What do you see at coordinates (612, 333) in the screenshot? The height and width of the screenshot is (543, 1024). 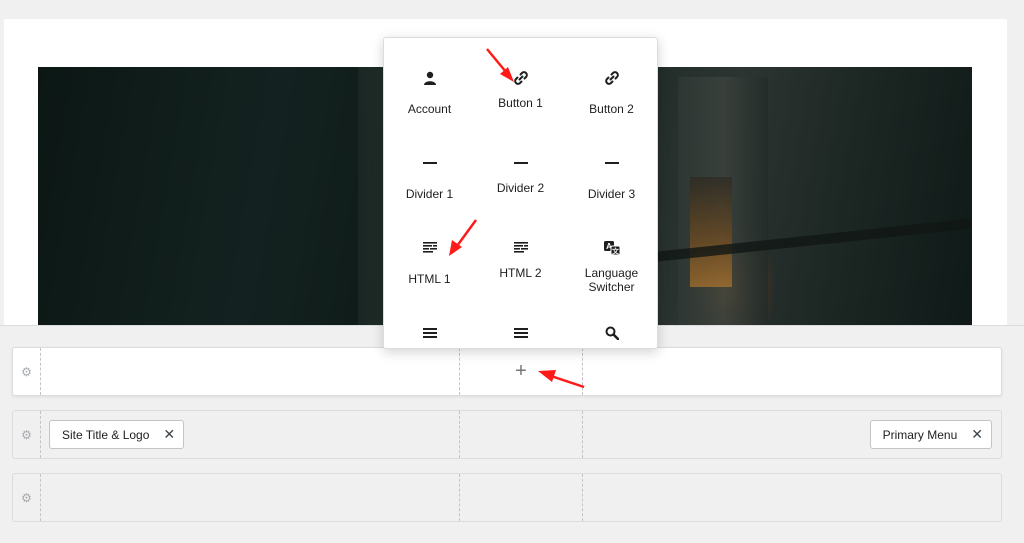 I see `search-icon` at bounding box center [612, 333].